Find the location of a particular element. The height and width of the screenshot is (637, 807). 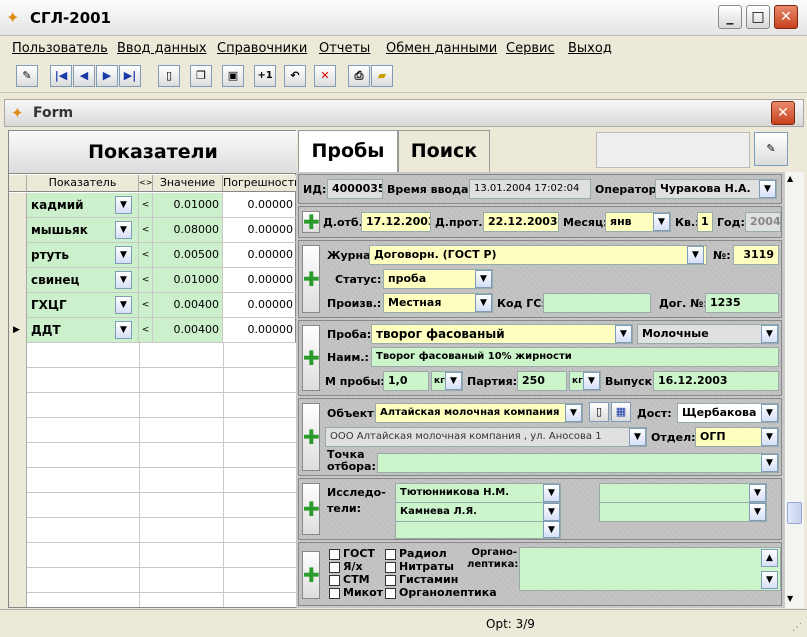

journal-number-field: 3119 is located at coordinates (756, 255).